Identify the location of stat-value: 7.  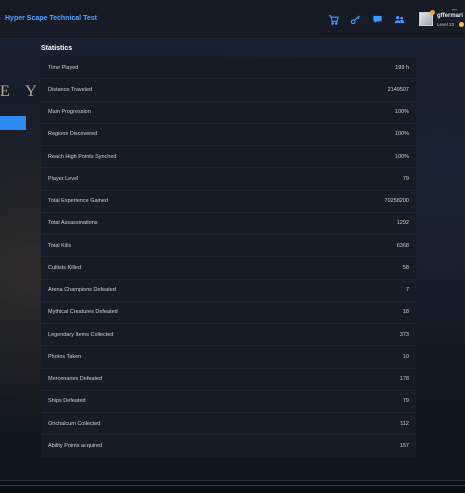
(407, 290).